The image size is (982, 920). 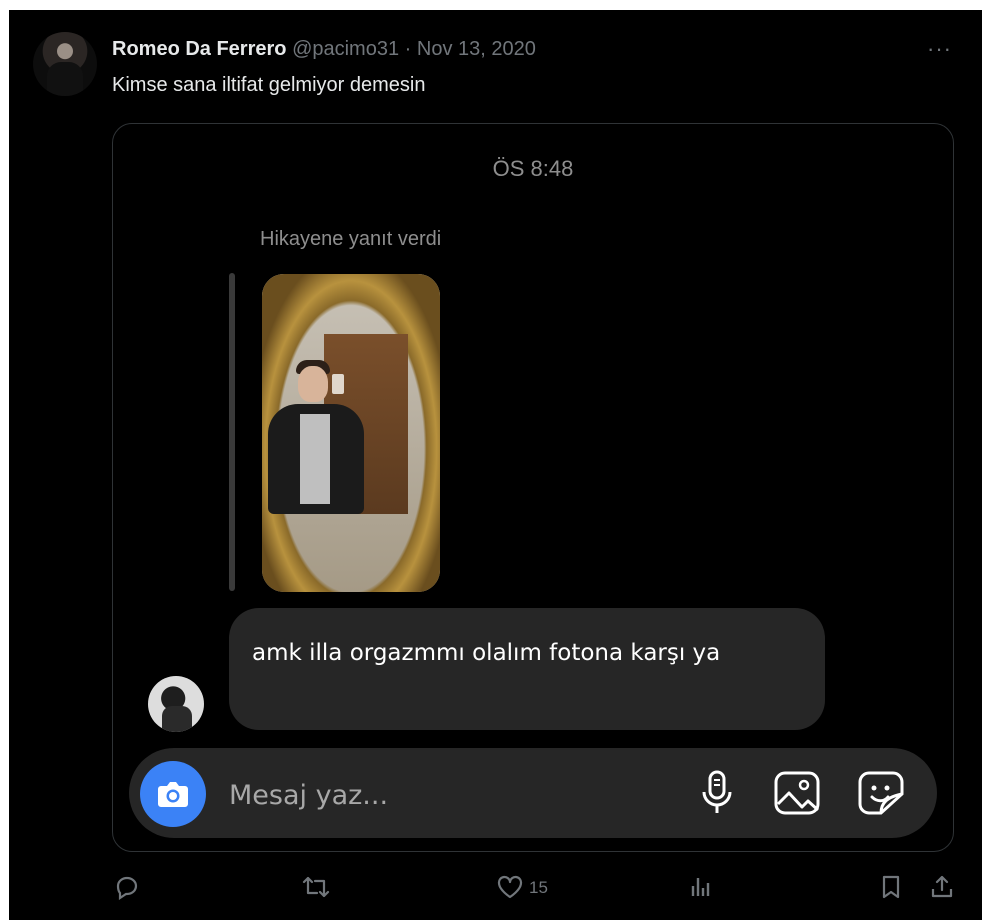 I want to click on bookmark-button, so click(x=891, y=887).